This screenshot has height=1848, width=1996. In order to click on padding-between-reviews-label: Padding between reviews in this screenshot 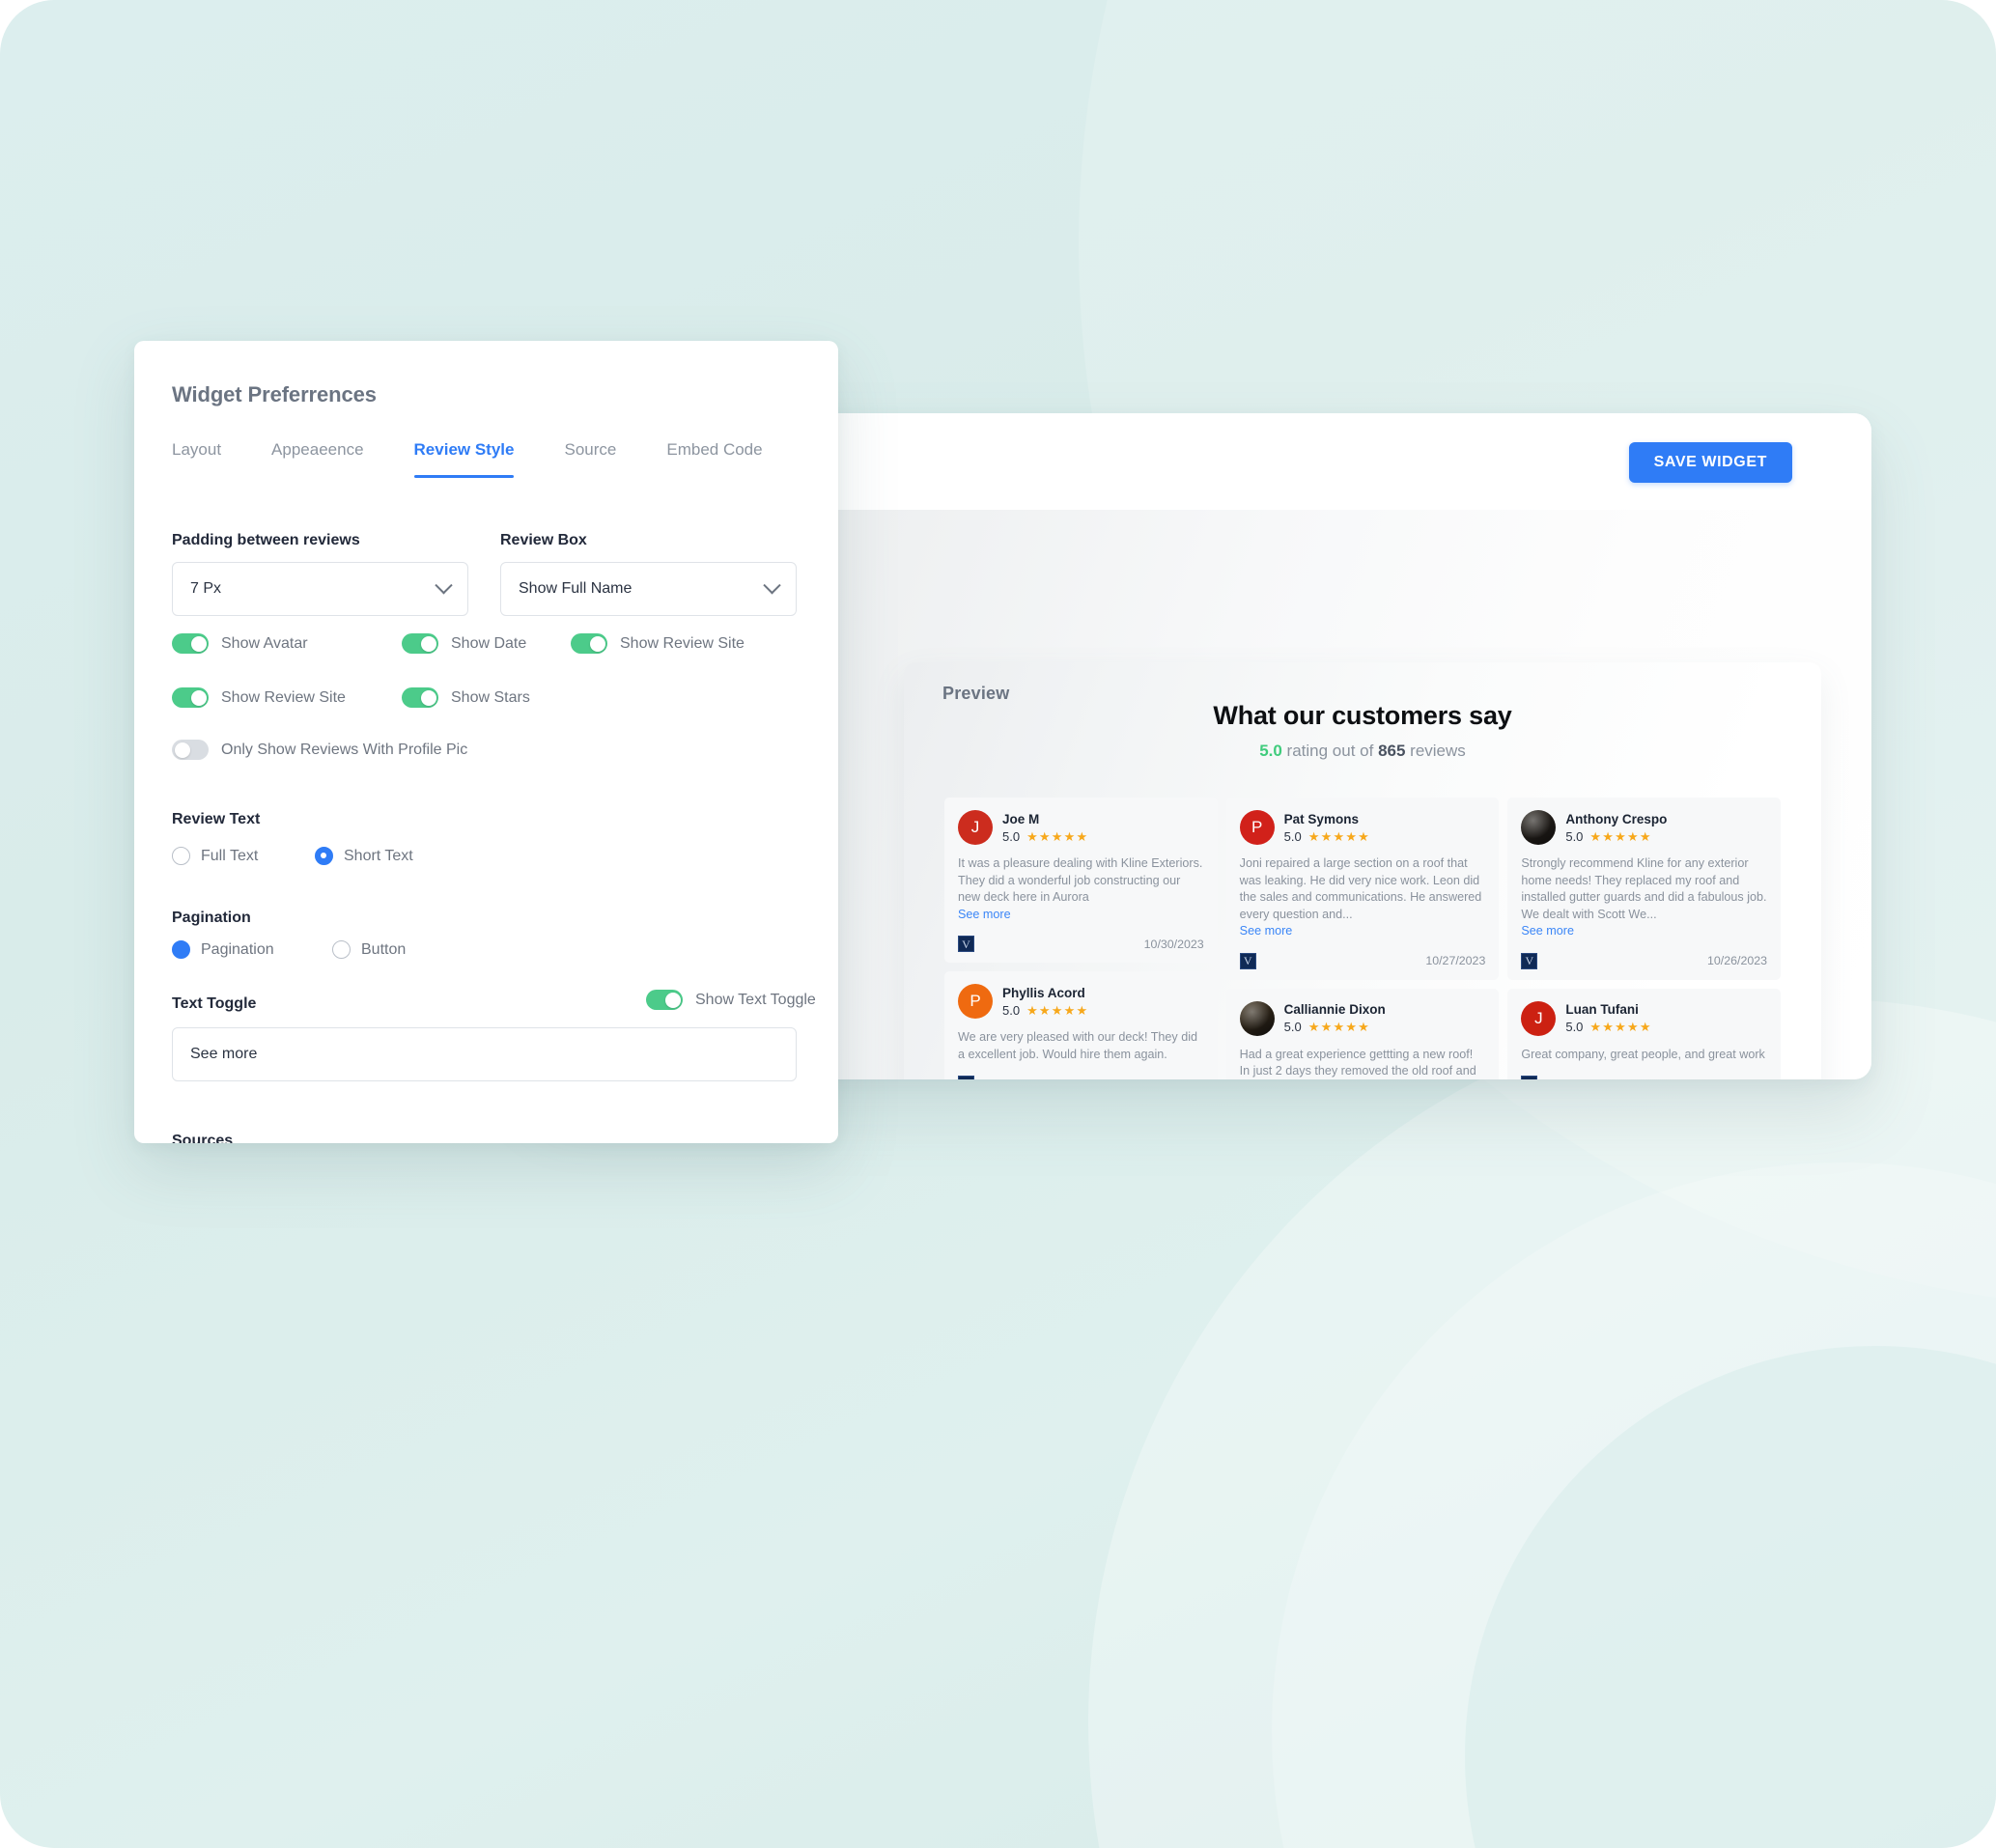, I will do `click(266, 540)`.